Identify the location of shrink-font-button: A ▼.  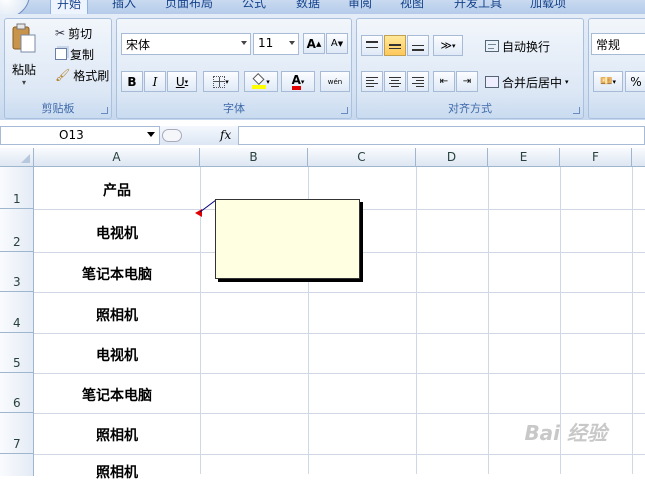
(337, 43).